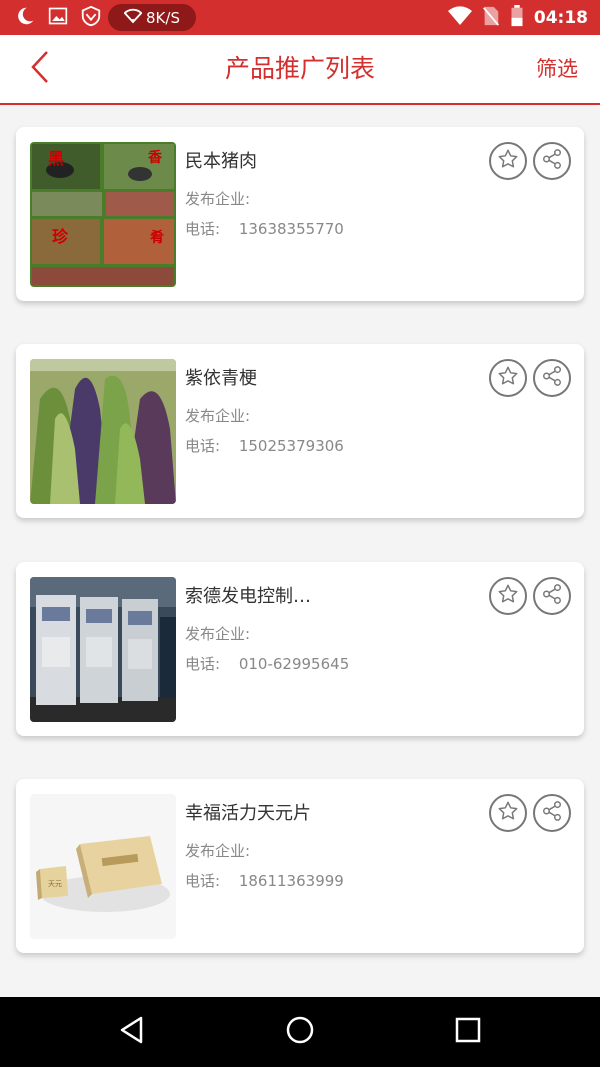 The height and width of the screenshot is (1067, 600). Describe the element at coordinates (221, 161) in the screenshot. I see `product-name: 民本猪肉` at that location.